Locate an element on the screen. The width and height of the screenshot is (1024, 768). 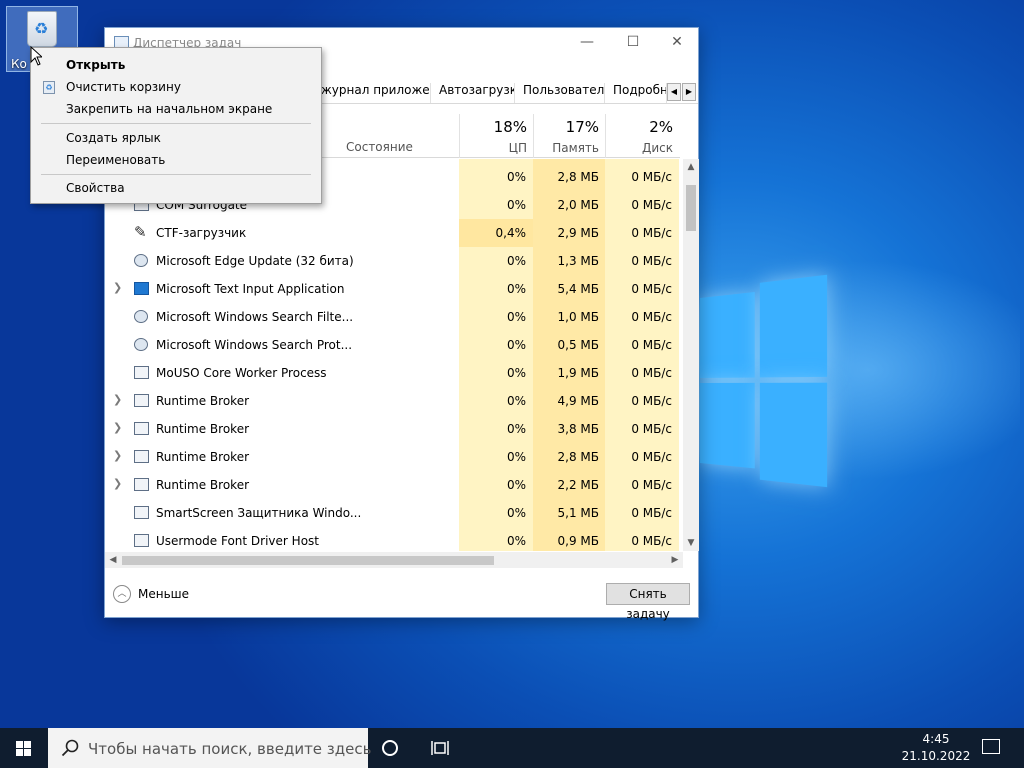
scroll-left-arrow-icon: ◀ is located at coordinates (113, 560).